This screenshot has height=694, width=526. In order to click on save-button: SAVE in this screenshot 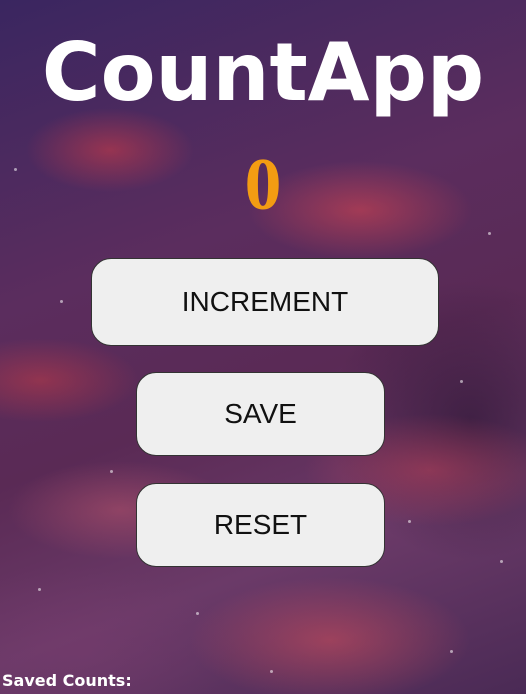, I will do `click(260, 414)`.